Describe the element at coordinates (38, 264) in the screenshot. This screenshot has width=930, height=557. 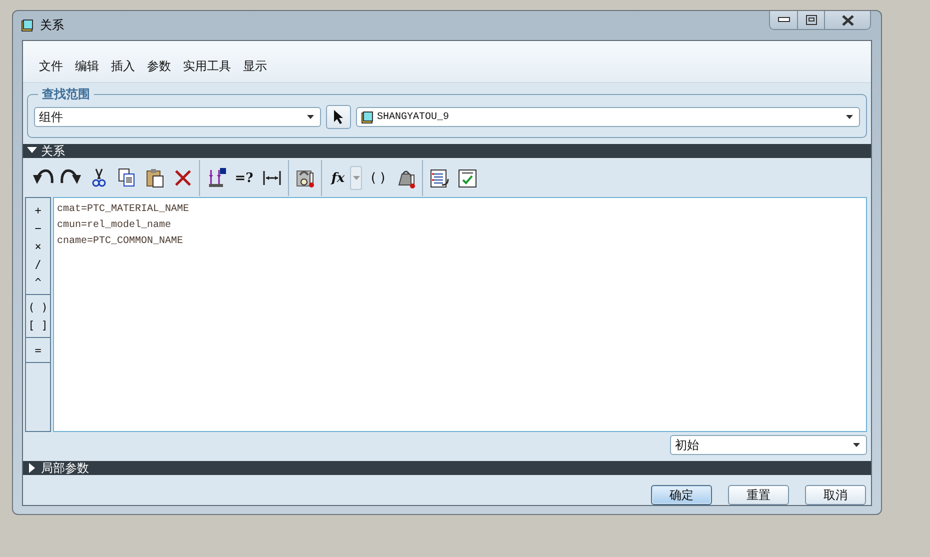
I see `operator-button: /` at that location.